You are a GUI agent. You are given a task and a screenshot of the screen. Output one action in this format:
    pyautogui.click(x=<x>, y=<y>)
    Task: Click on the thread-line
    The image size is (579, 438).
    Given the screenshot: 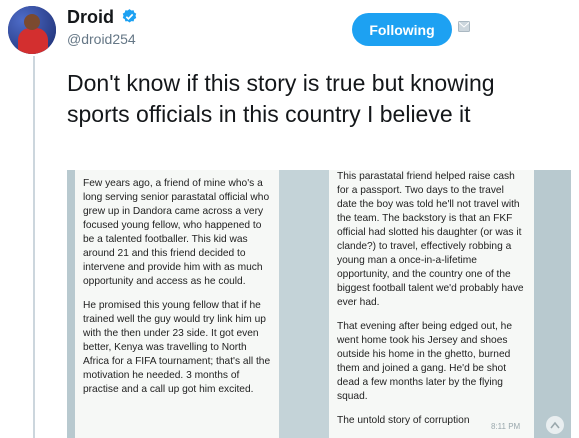 What is the action you would take?
    pyautogui.click(x=34, y=247)
    